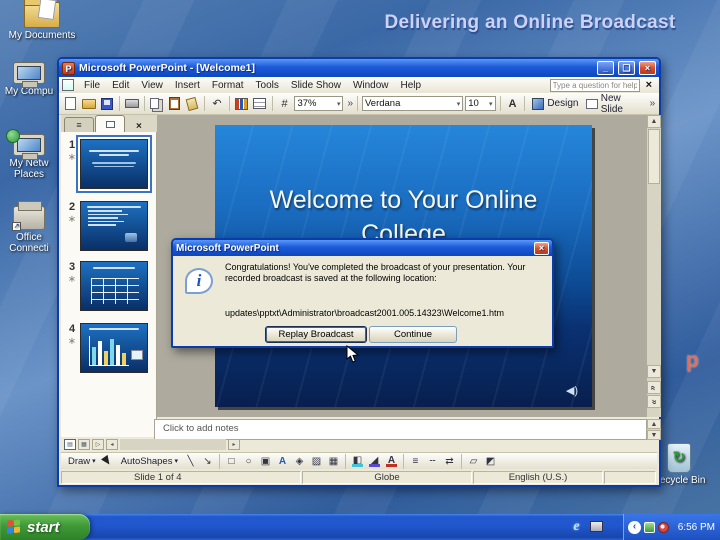 This screenshot has width=720, height=540. What do you see at coordinates (112, 444) in the screenshot?
I see `scroll-left-icon: ◂` at bounding box center [112, 444].